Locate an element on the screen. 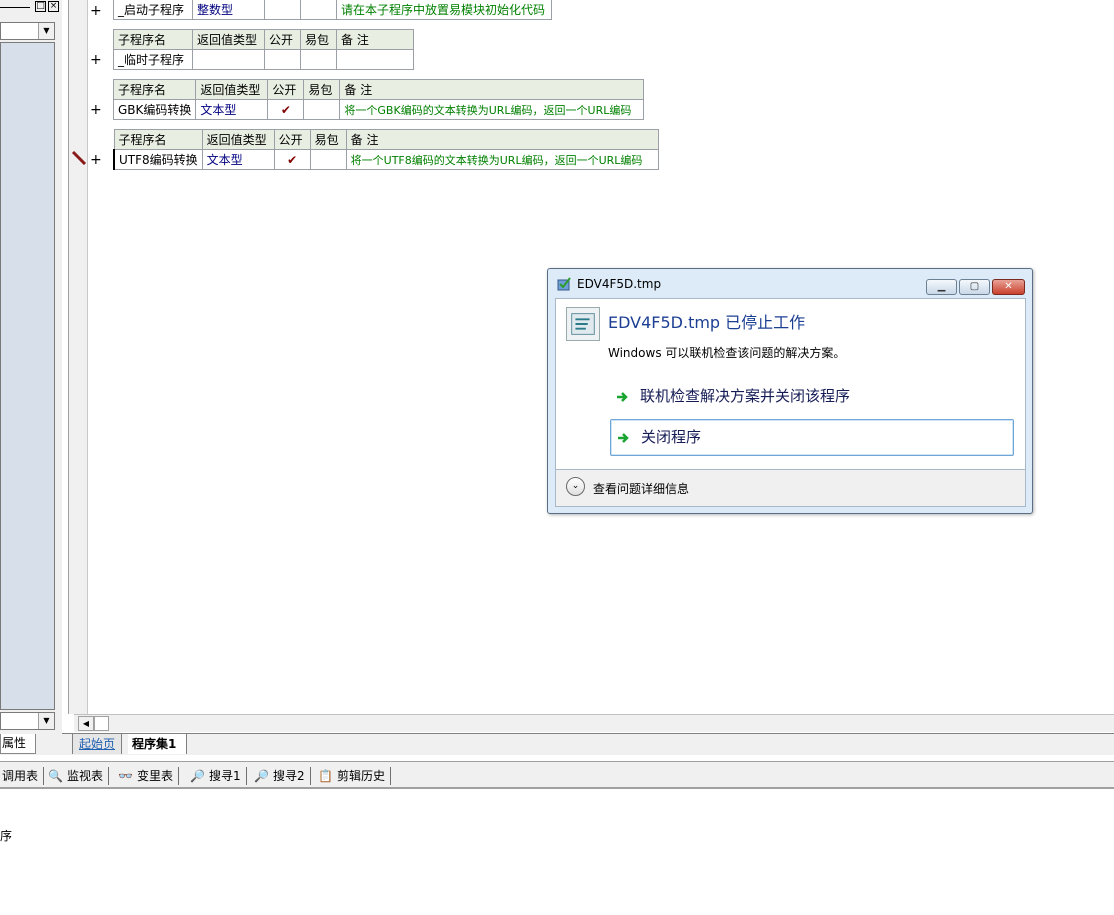 The height and width of the screenshot is (915, 1114). table-row: _临时子程序 is located at coordinates (263, 59).